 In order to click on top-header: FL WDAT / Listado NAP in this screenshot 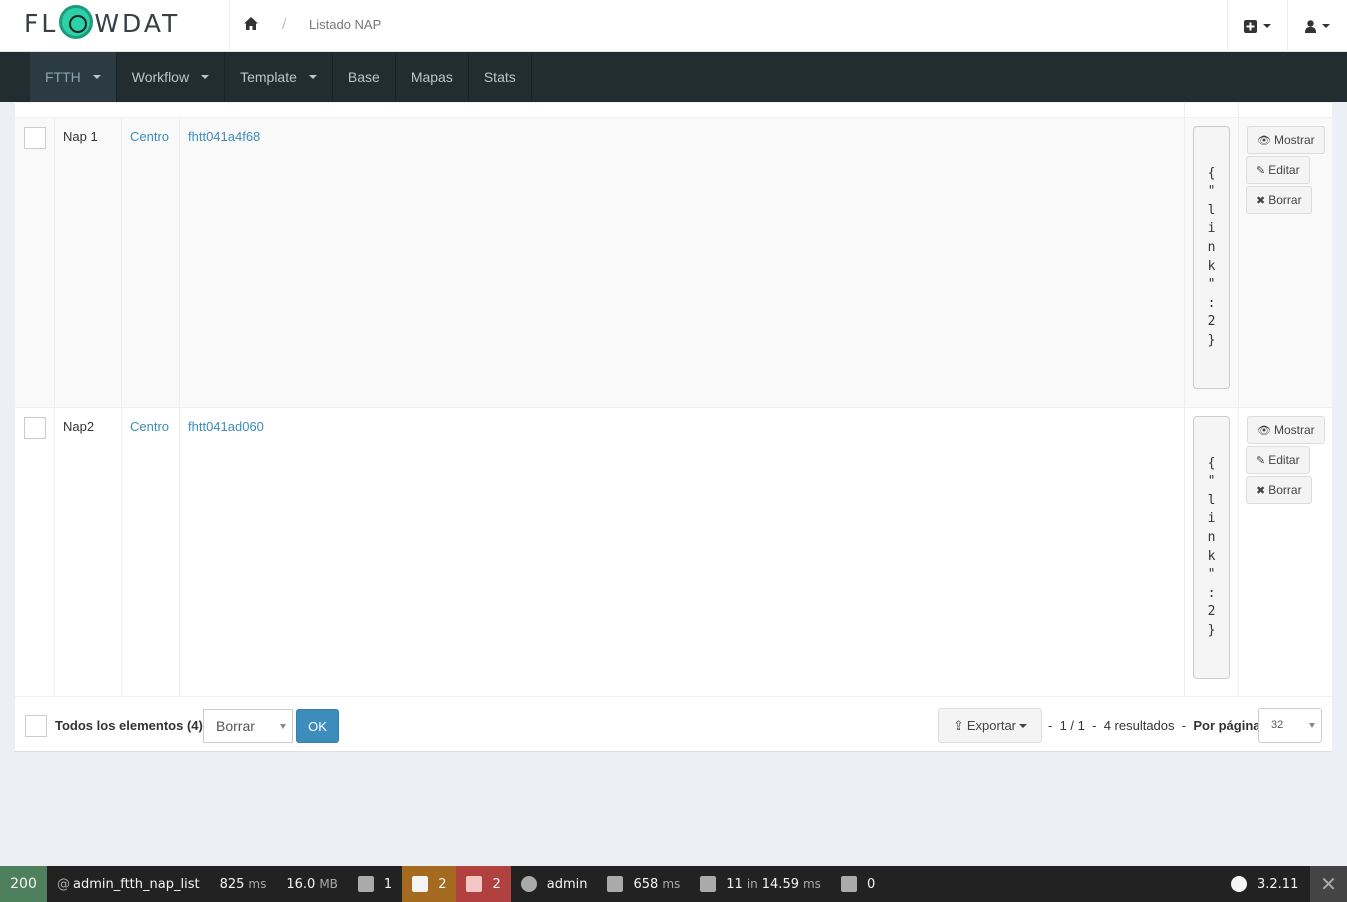, I will do `click(673, 26)`.